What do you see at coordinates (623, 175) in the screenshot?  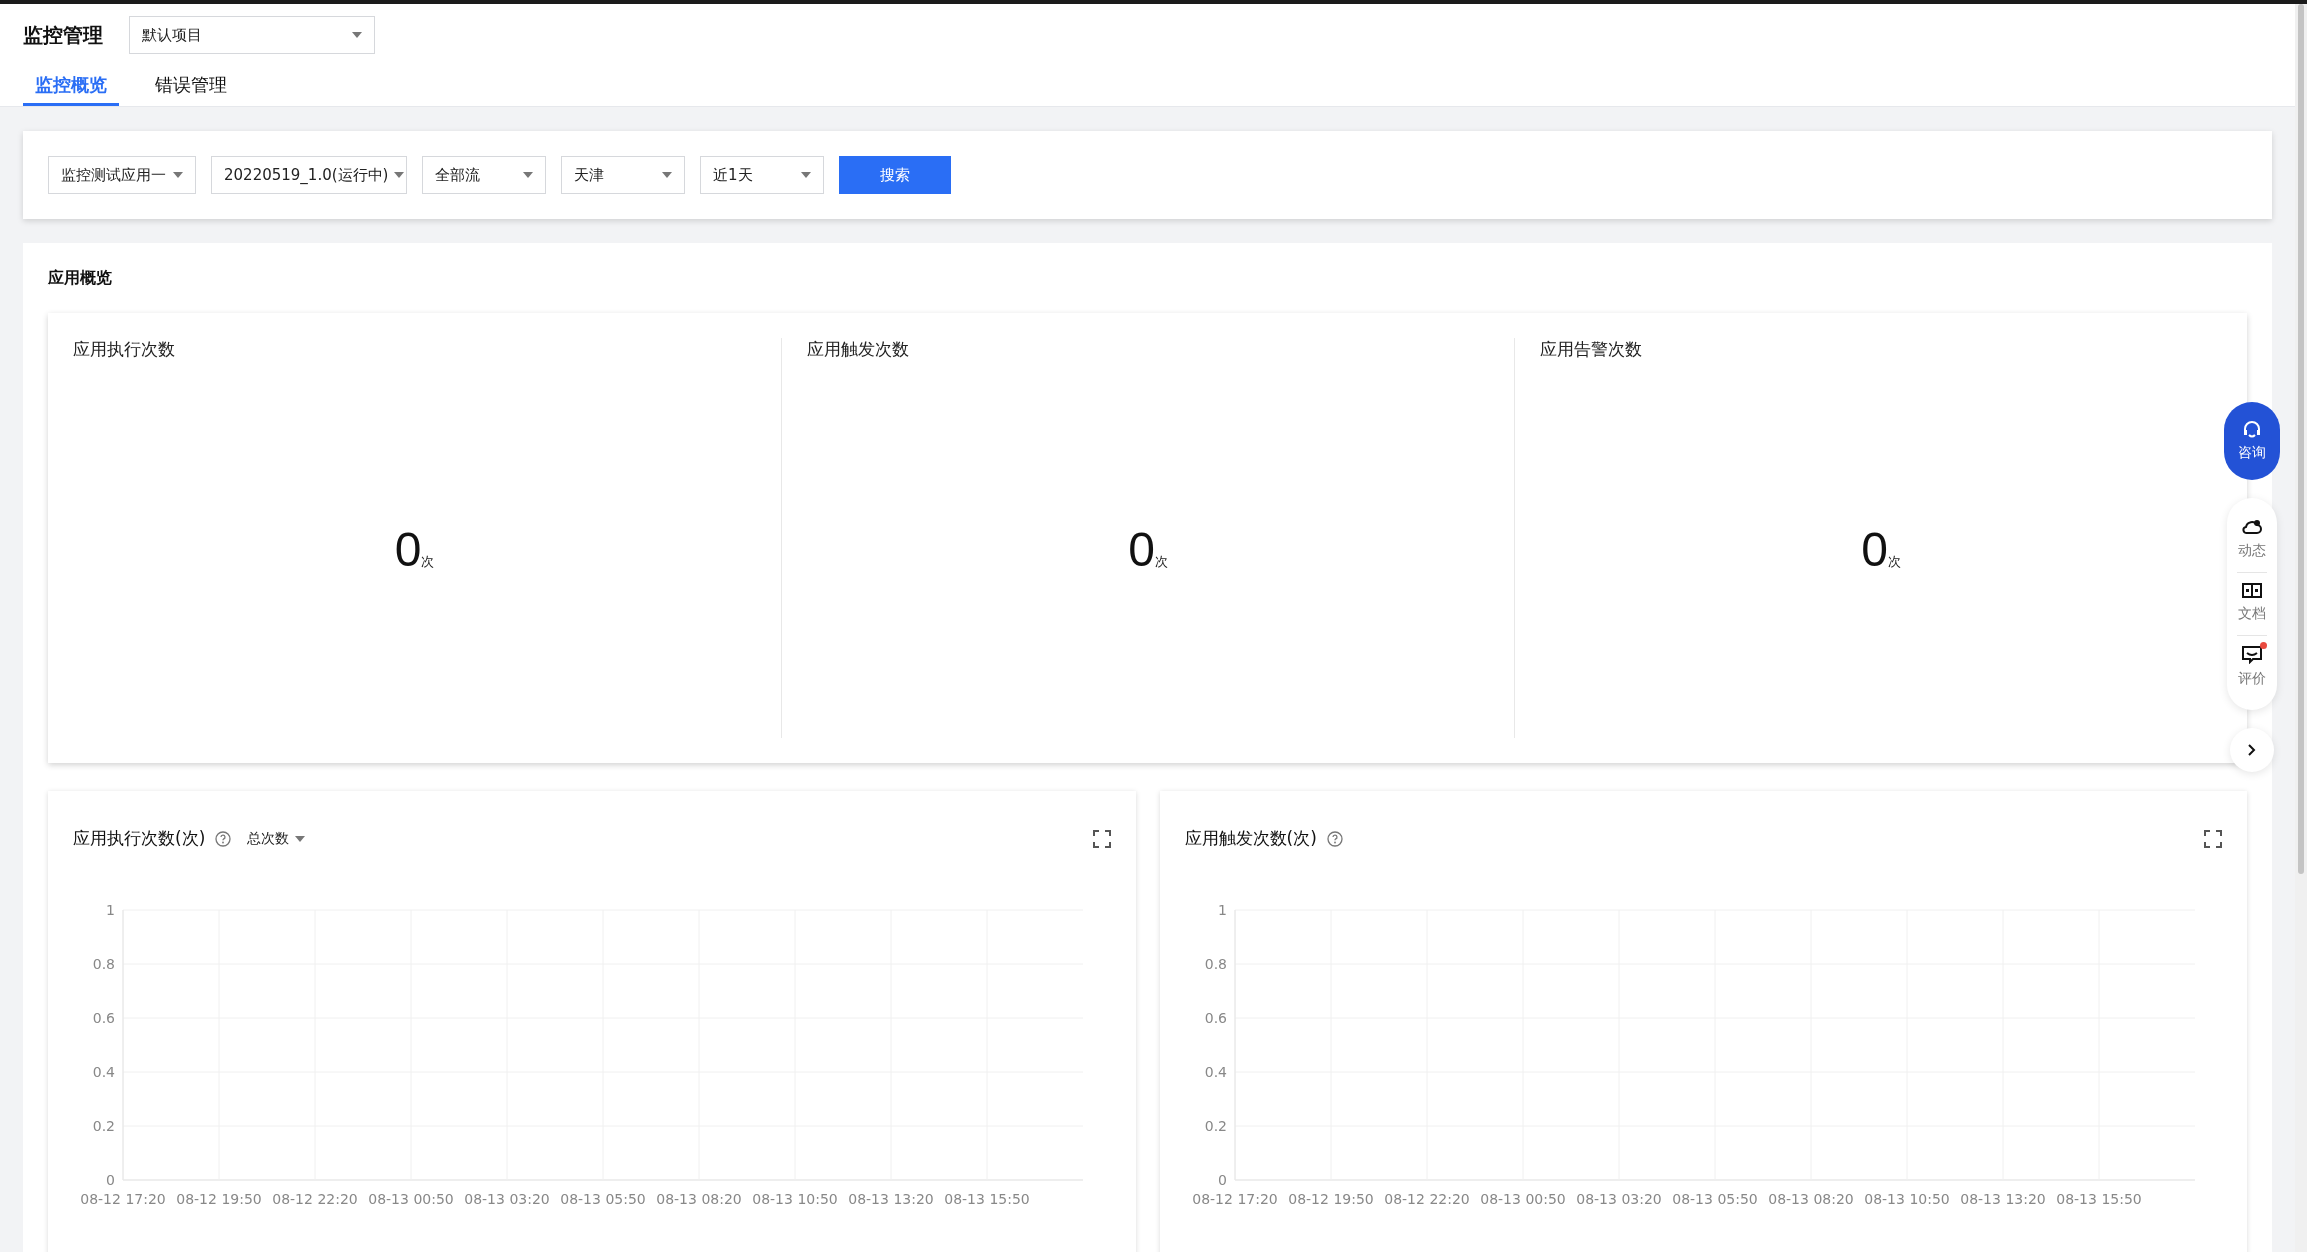 I see `filter-select: 天津` at bounding box center [623, 175].